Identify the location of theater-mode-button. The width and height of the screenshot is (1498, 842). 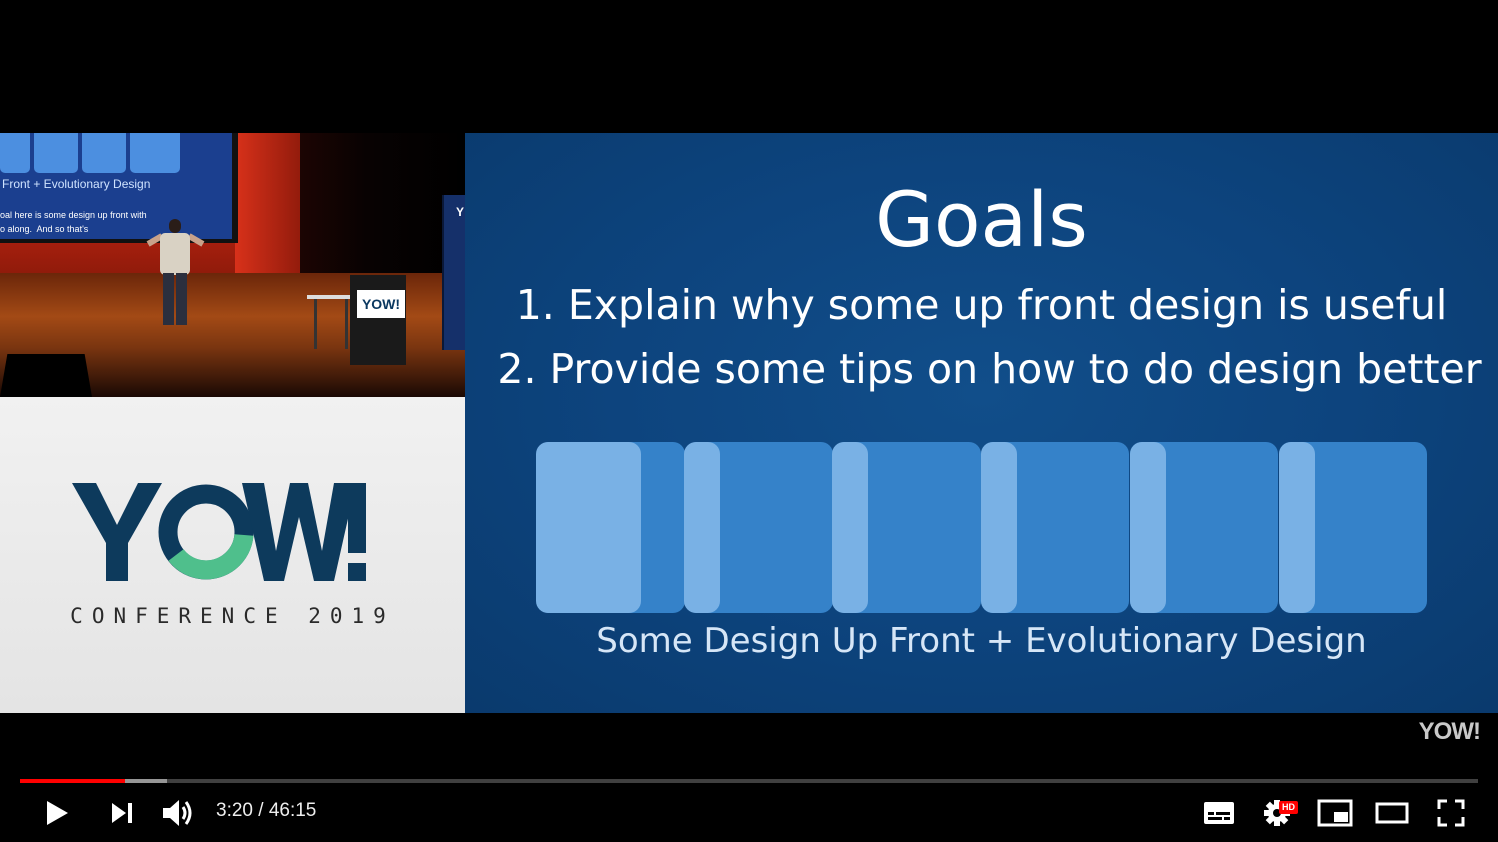
(1392, 813).